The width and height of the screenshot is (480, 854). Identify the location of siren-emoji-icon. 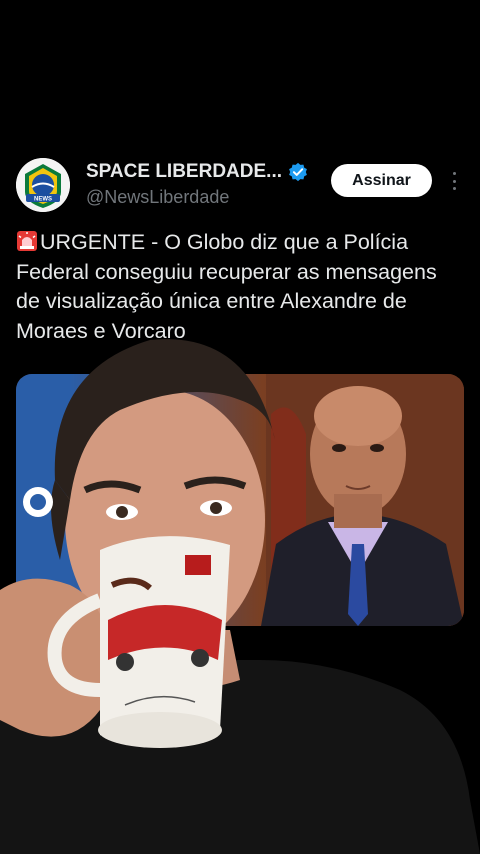
(27, 241).